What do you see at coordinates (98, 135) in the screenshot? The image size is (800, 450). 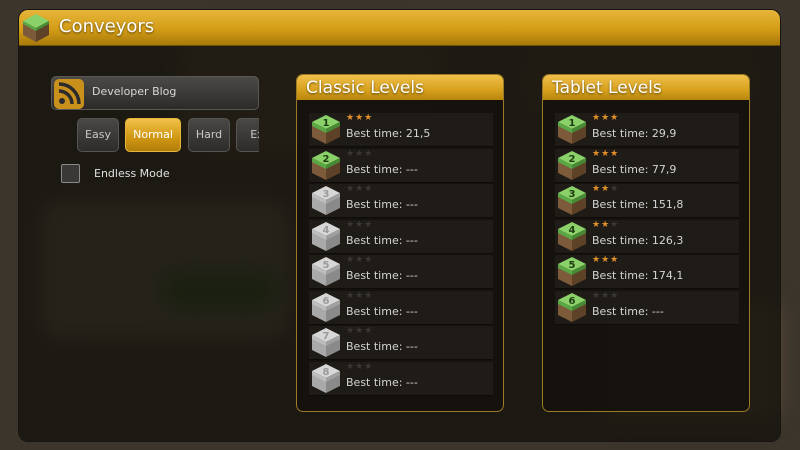 I see `difficulty-easy-button: Easy` at bounding box center [98, 135].